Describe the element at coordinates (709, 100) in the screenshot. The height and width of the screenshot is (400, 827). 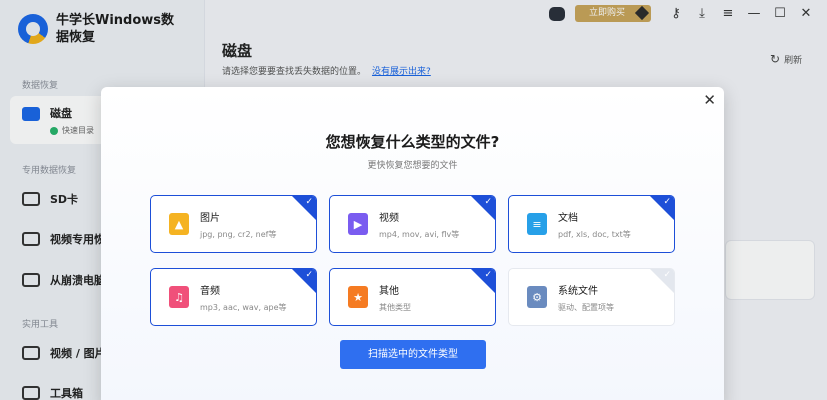
I see `close-icon: ✕` at that location.